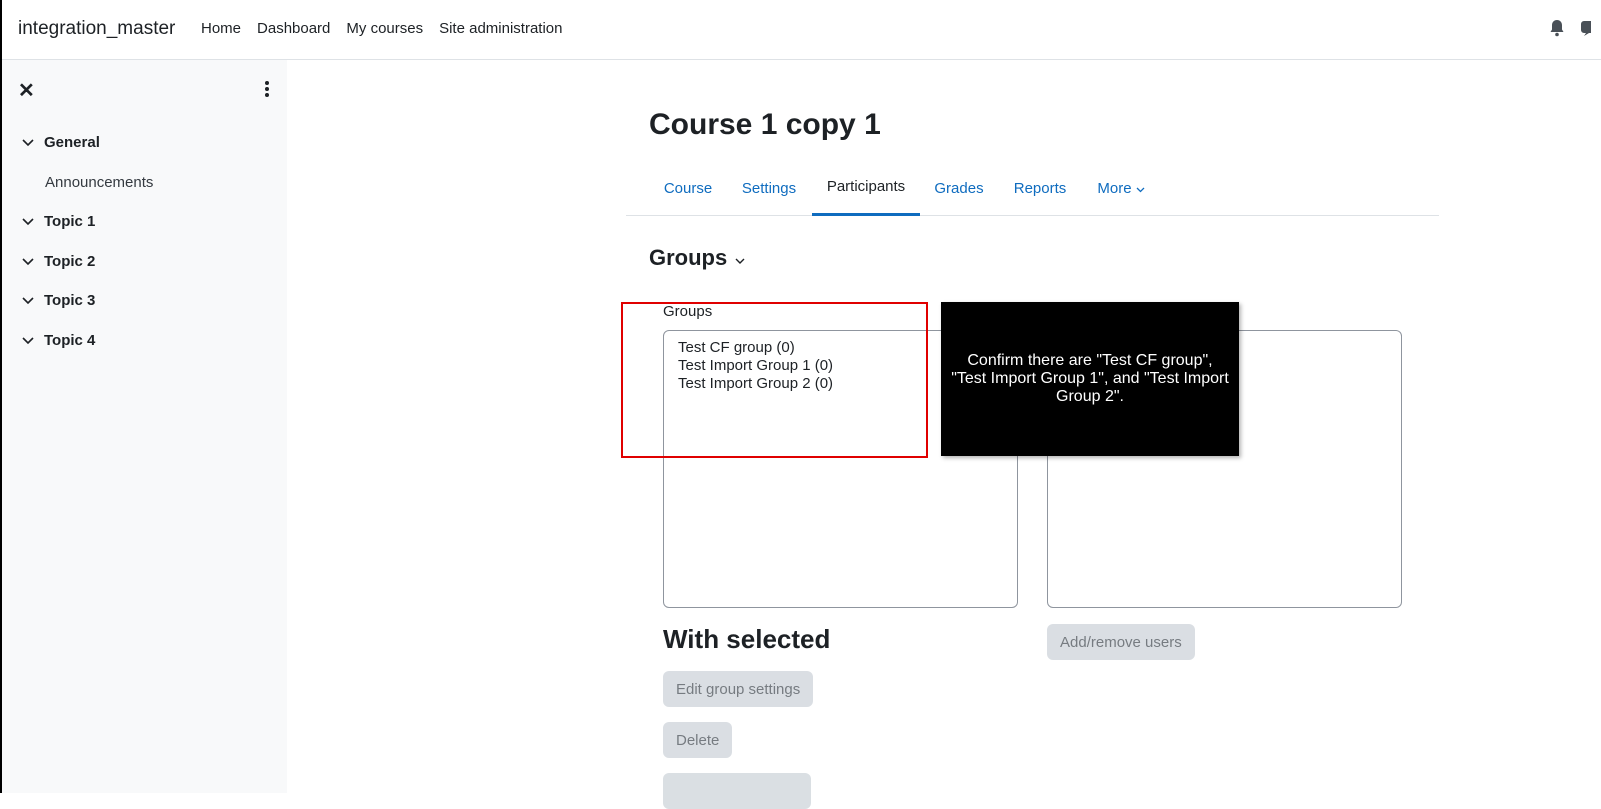 The height and width of the screenshot is (809, 1601). What do you see at coordinates (747, 639) in the screenshot?
I see `with-selected-heading: With selected` at bounding box center [747, 639].